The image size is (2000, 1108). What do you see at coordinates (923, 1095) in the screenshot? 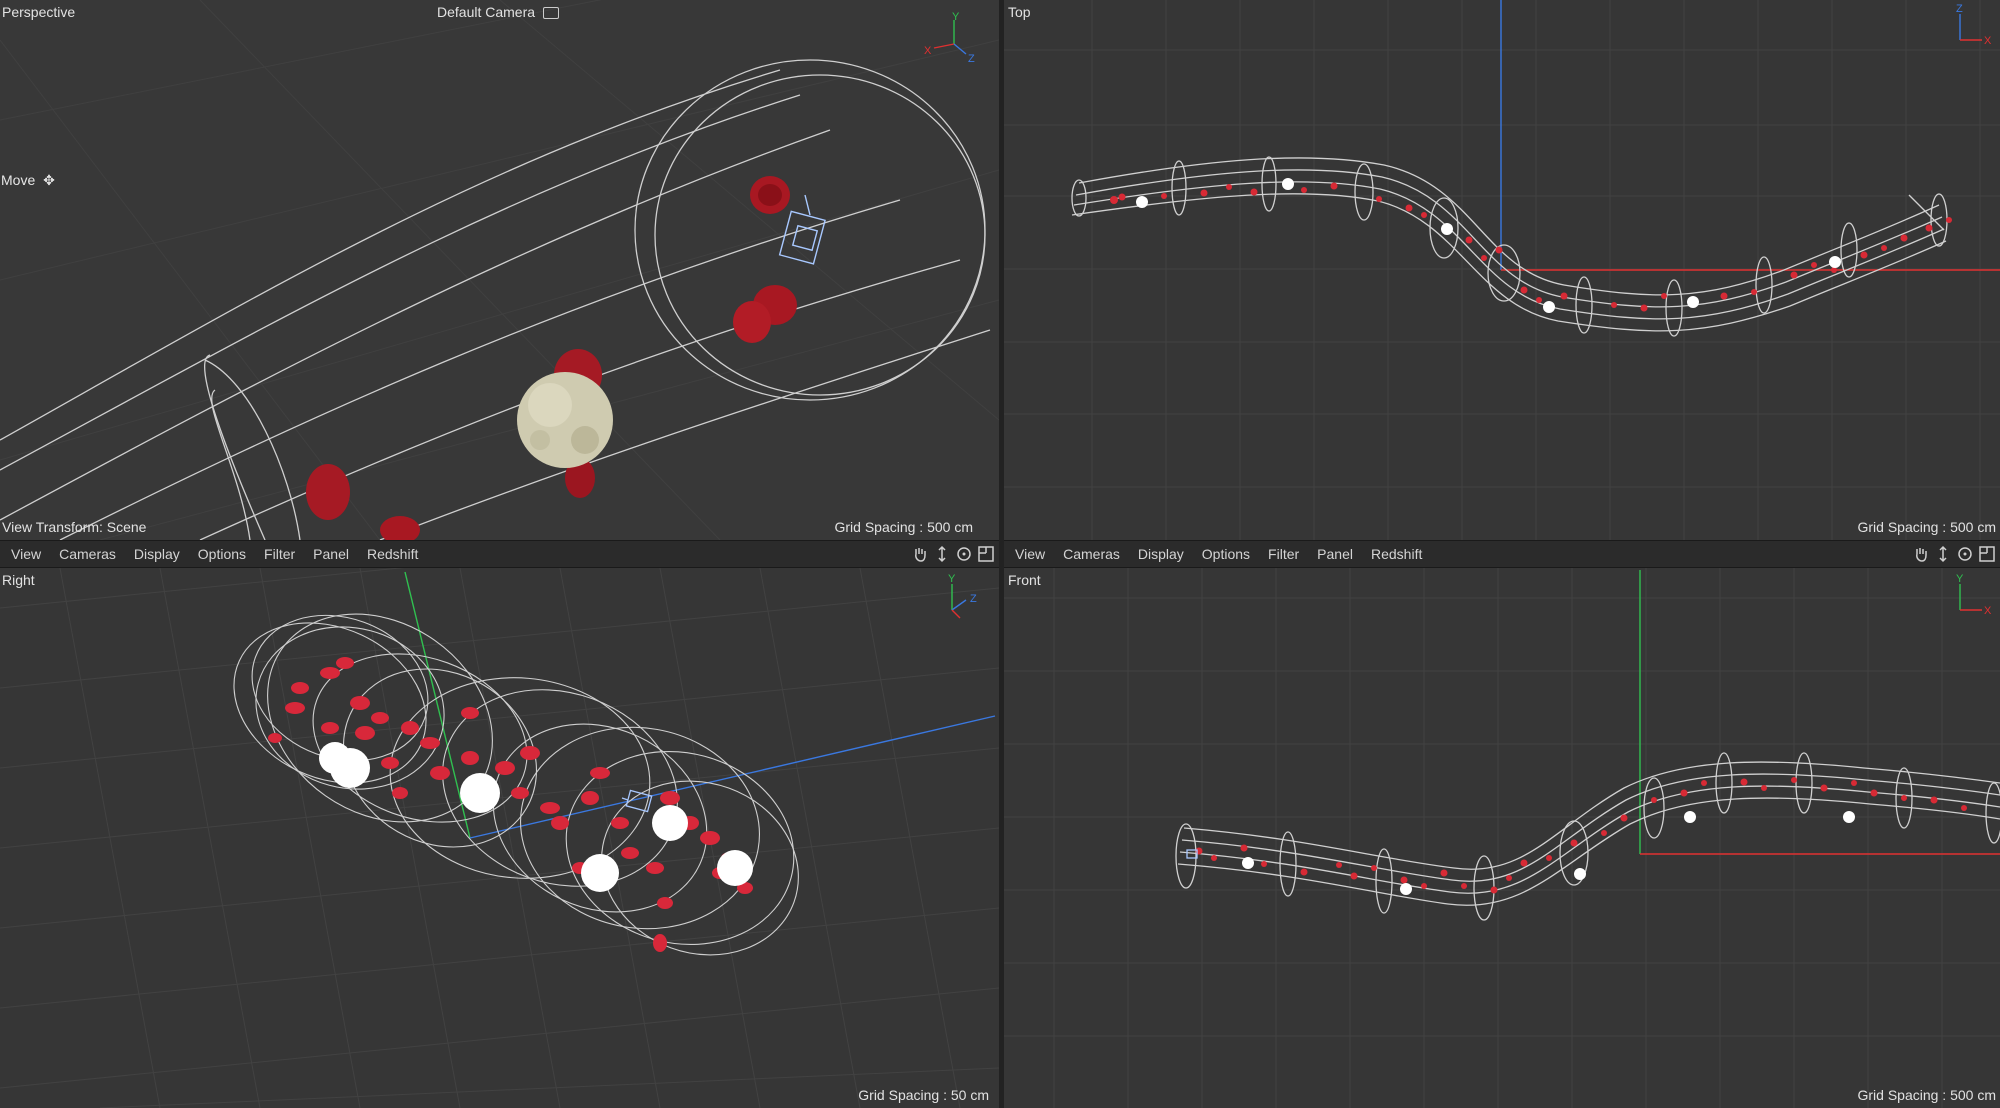
I see `grid-spacing-right: Grid Spacing : 50 cm` at bounding box center [923, 1095].